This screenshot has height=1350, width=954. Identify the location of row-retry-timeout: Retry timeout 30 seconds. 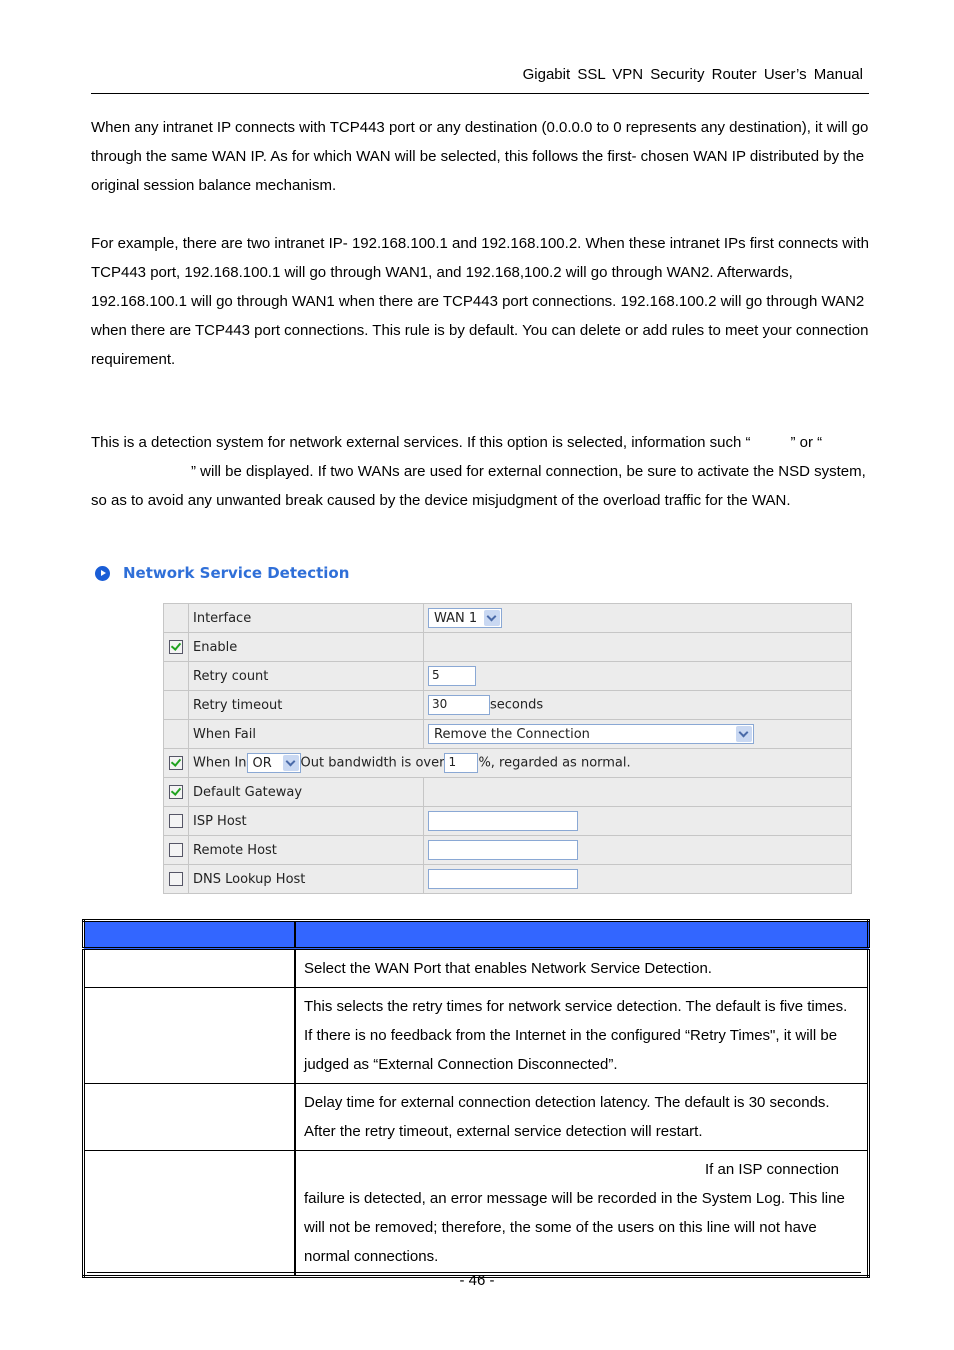
(507, 705).